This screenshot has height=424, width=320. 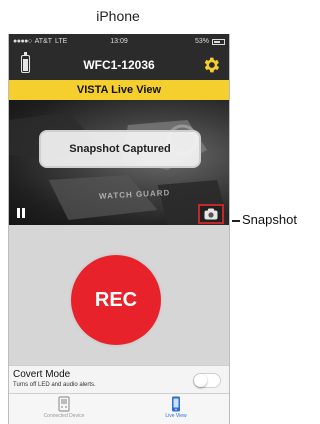 I want to click on callout-line, so click(x=236, y=221).